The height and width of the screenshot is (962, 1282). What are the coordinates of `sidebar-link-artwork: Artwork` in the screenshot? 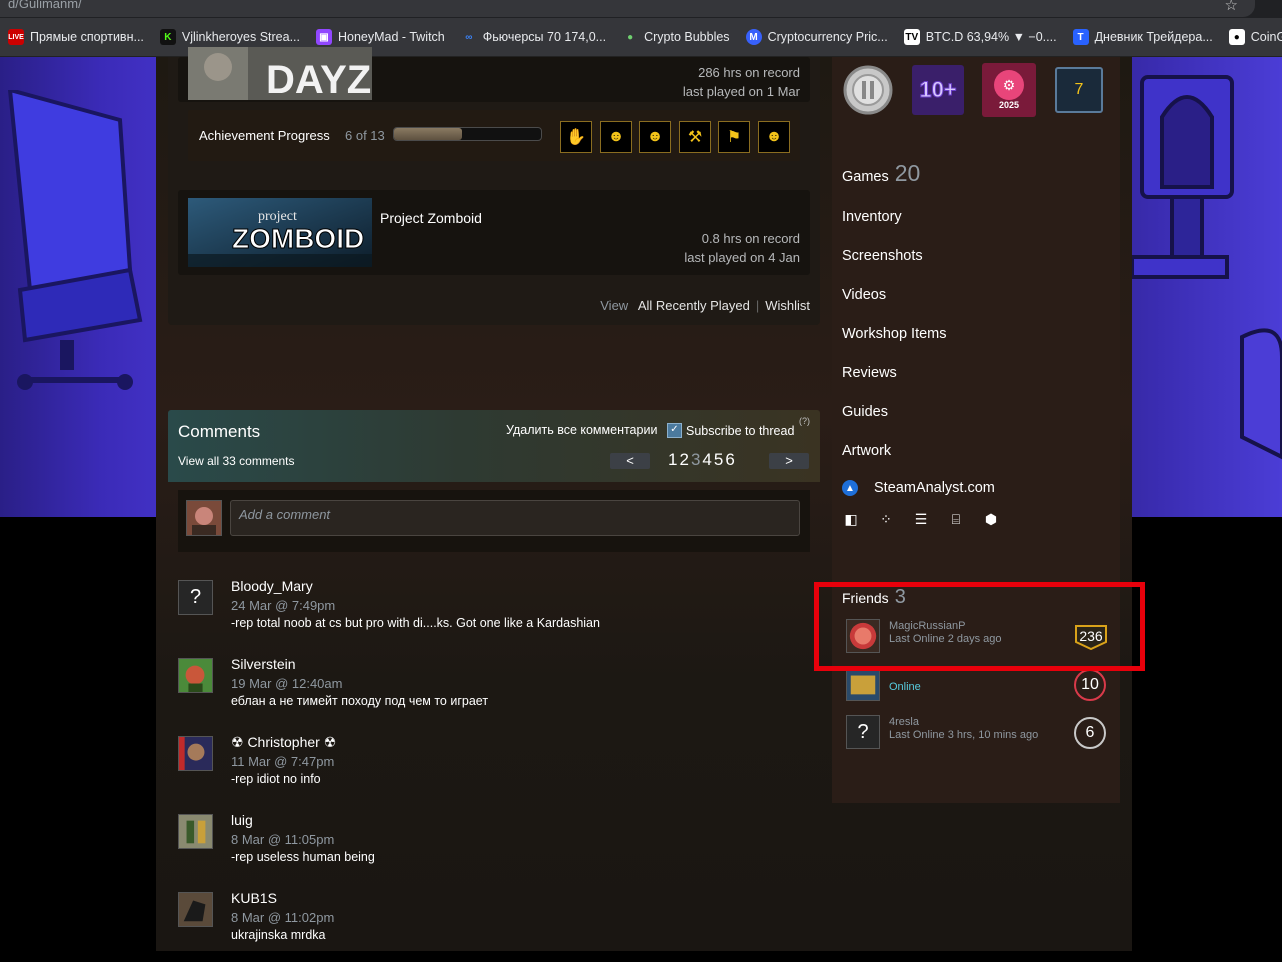 It's located at (866, 451).